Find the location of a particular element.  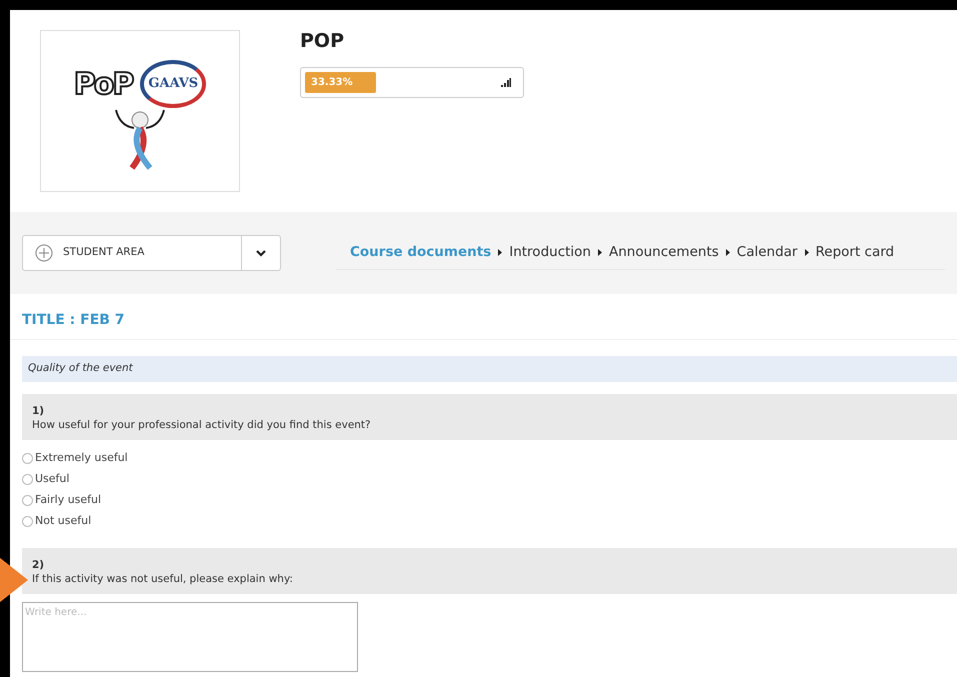

bars-icon is located at coordinates (506, 82).